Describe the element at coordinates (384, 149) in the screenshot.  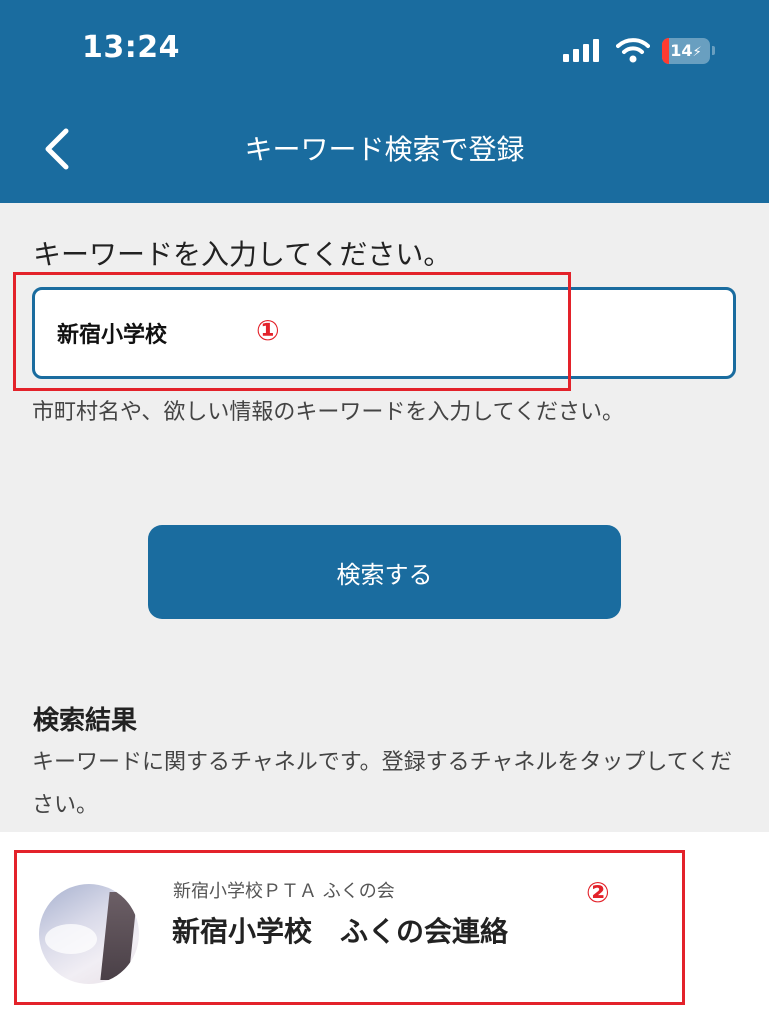
I see `page-title: キーワード検索で登録` at that location.